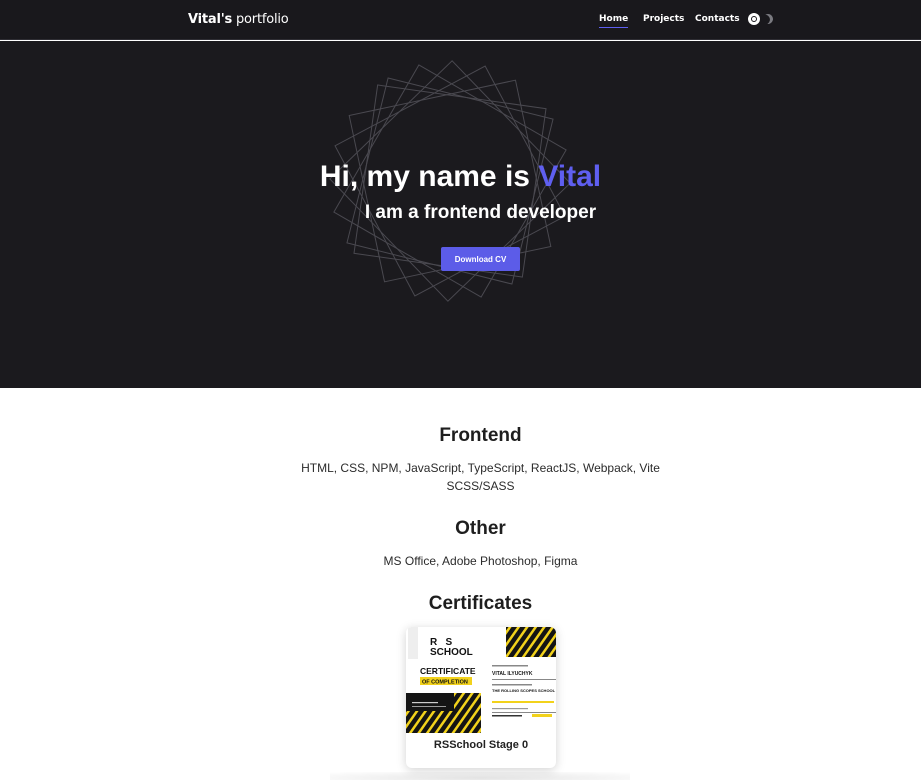 Image resolution: width=921 pixels, height=780 pixels. Describe the element at coordinates (480, 528) in the screenshot. I see `other-heading: Other` at that location.